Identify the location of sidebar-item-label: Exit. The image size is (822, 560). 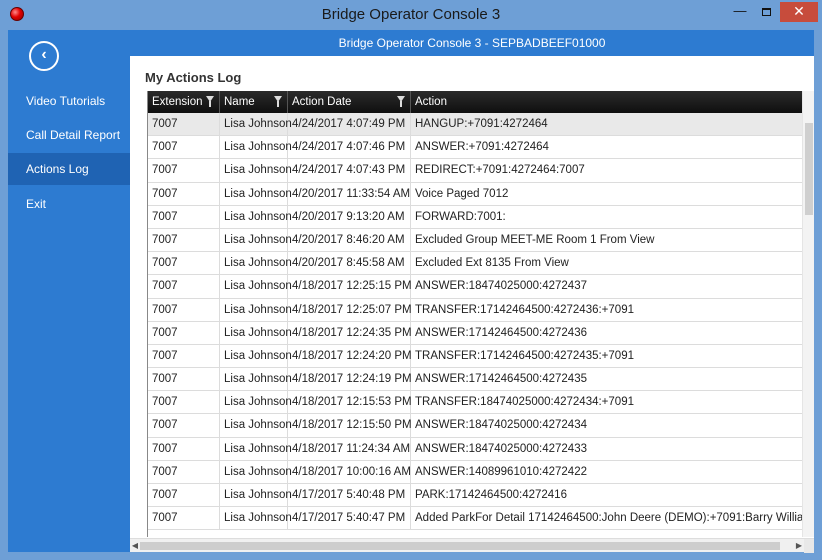
(36, 204).